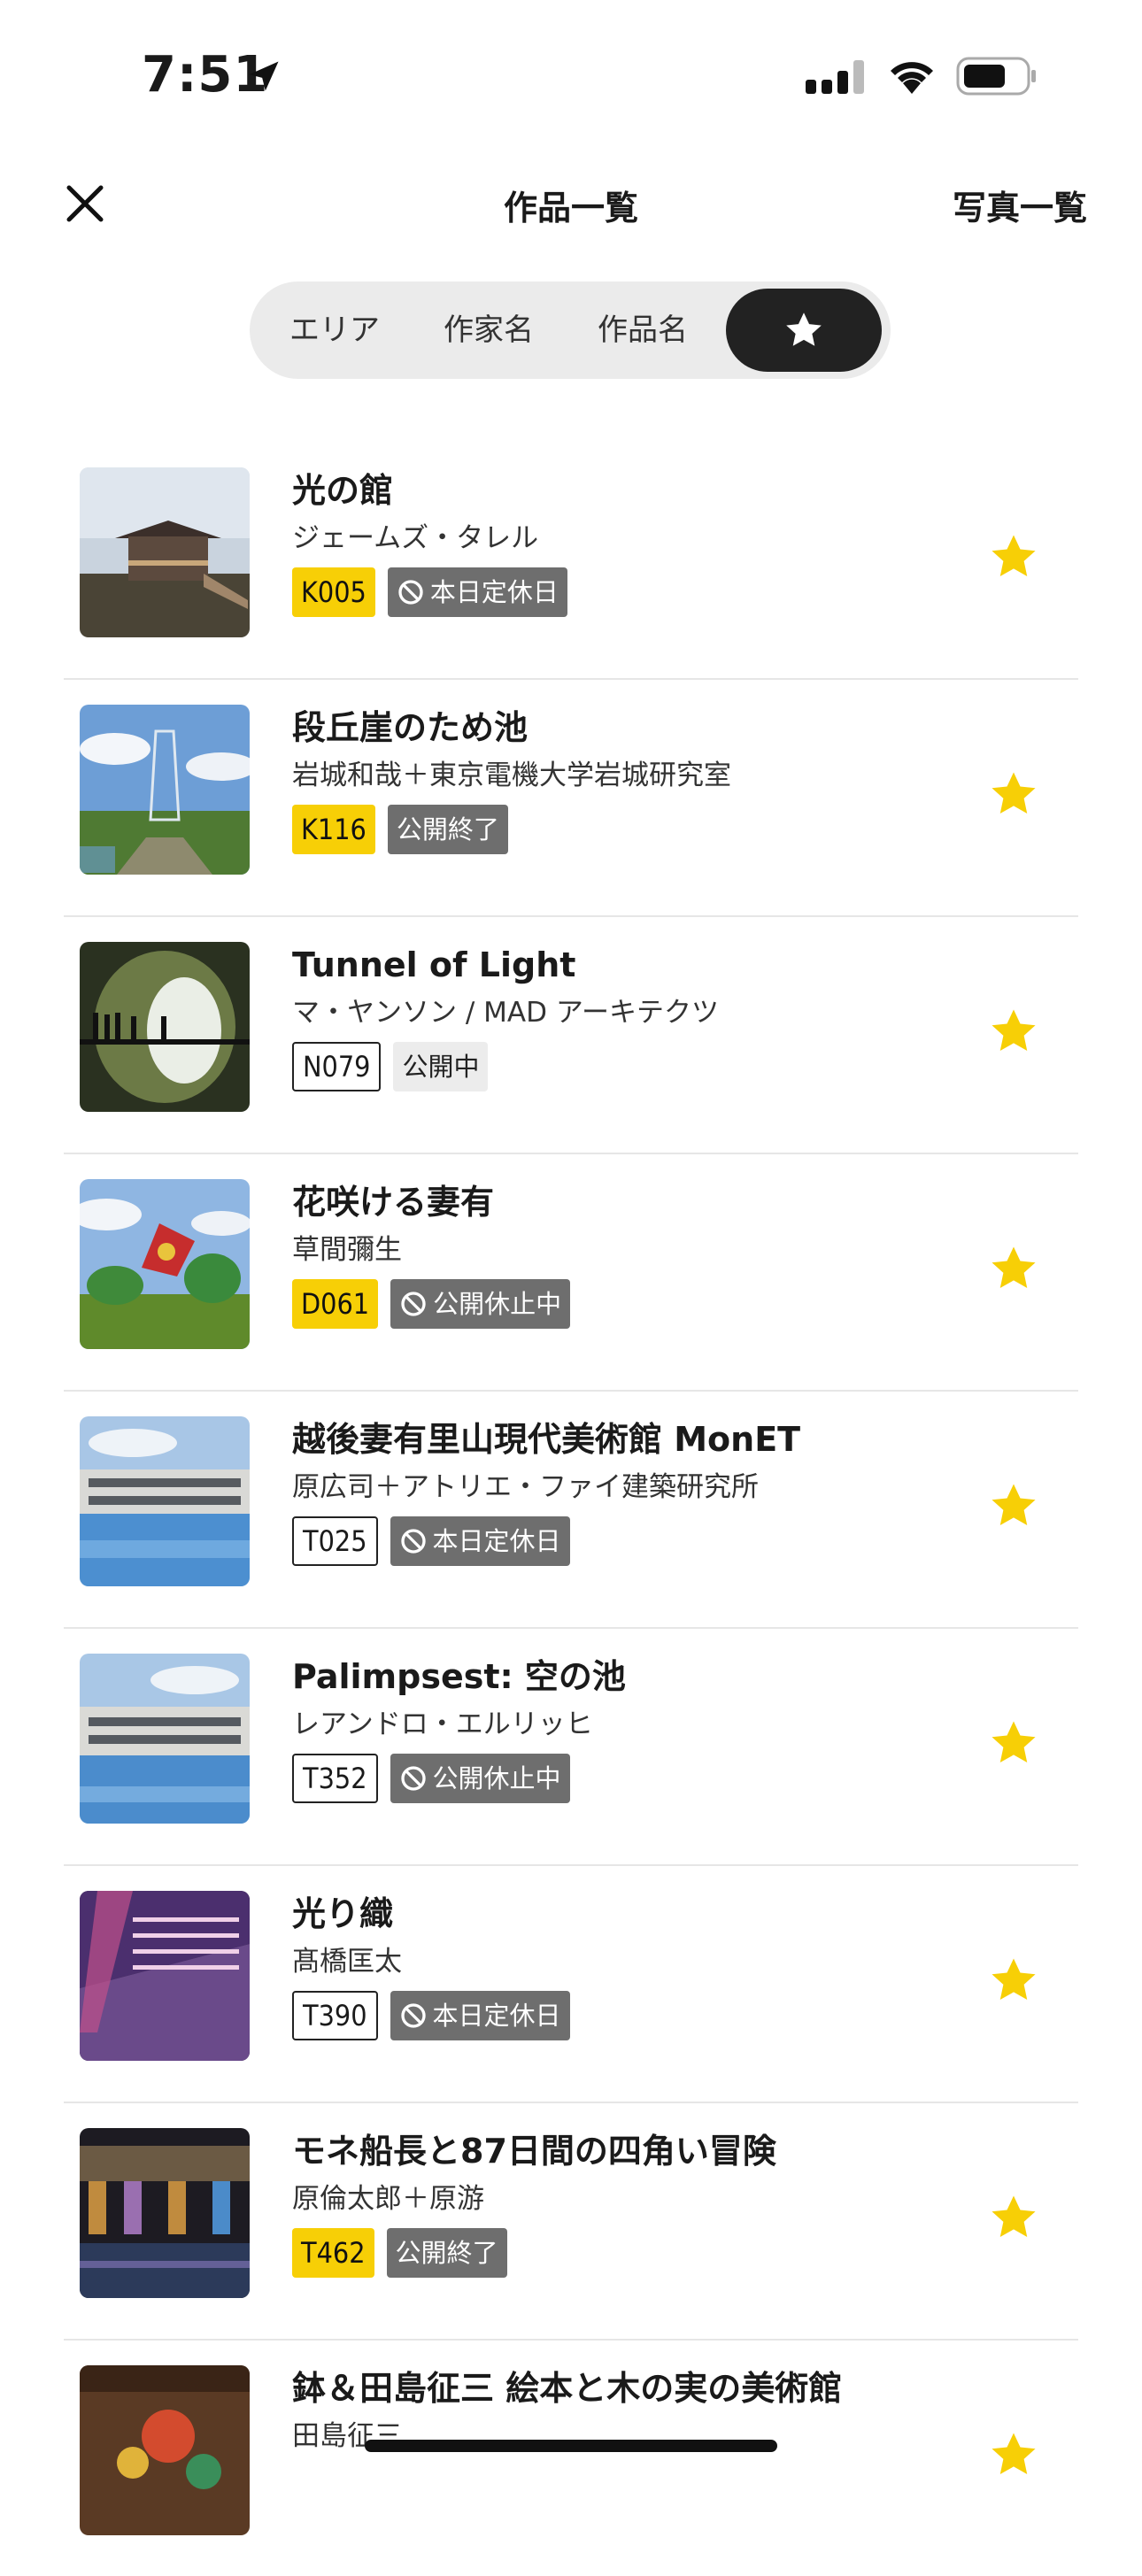 This screenshot has height=2576, width=1142. What do you see at coordinates (534, 2151) in the screenshot?
I see `work-title: モネ船長と87日間の四角い冒険` at bounding box center [534, 2151].